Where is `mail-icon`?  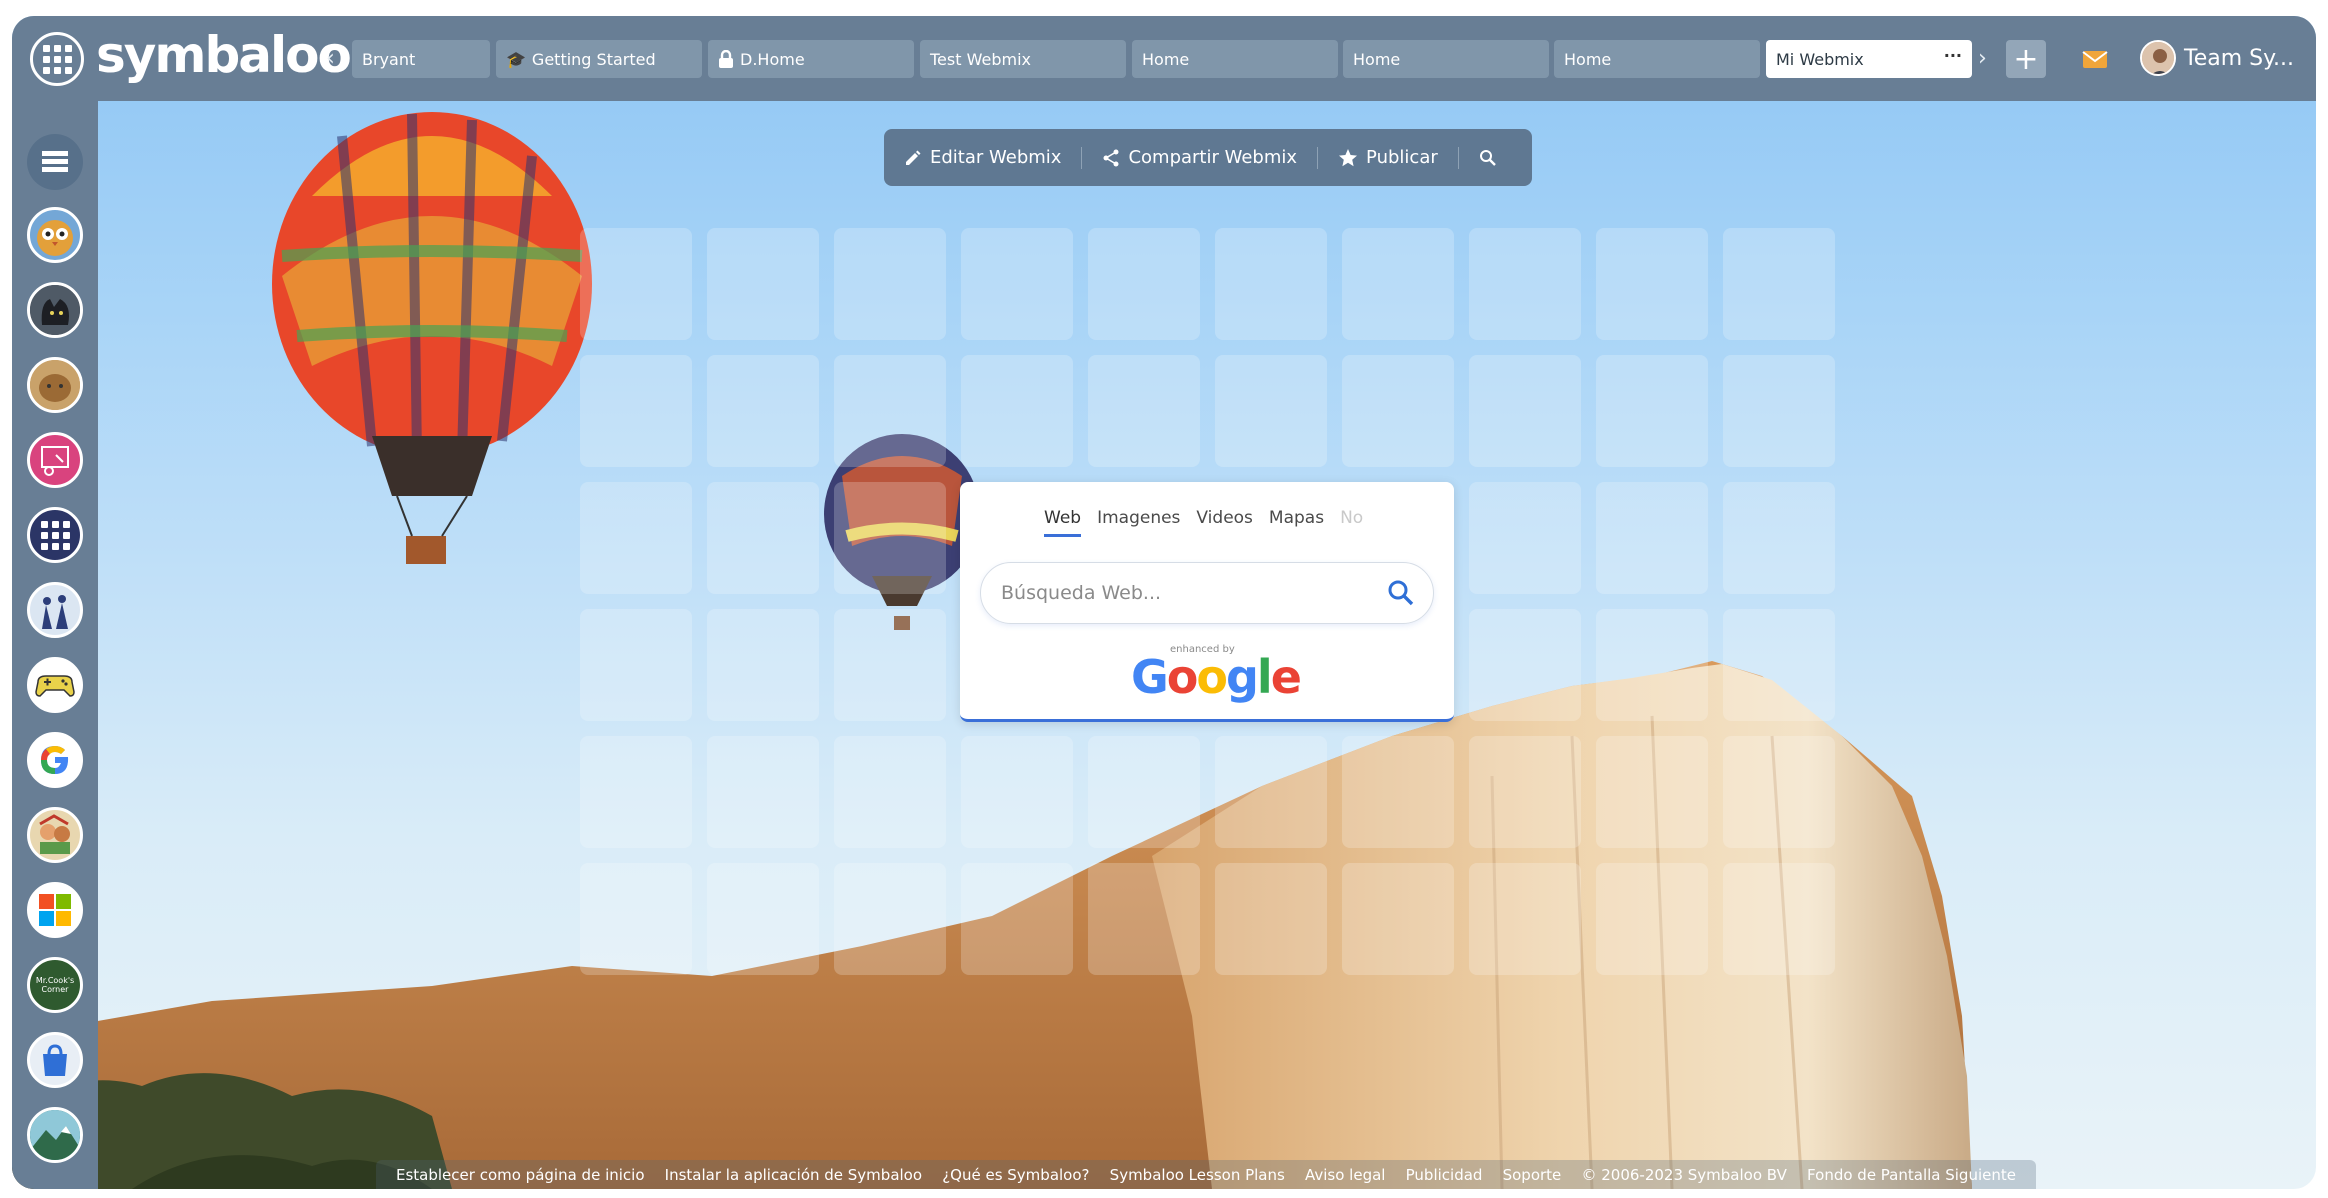 mail-icon is located at coordinates (2095, 59).